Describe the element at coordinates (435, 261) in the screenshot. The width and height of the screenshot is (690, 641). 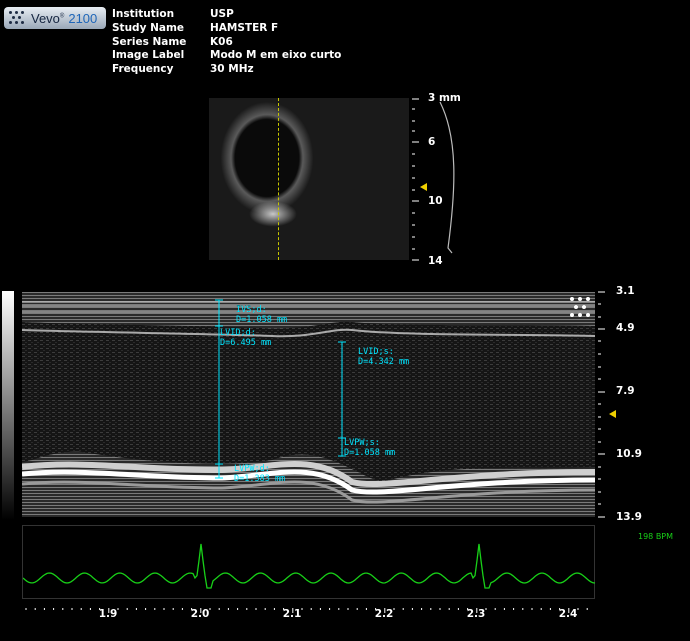
I see `bmode-depth-label: 14` at that location.